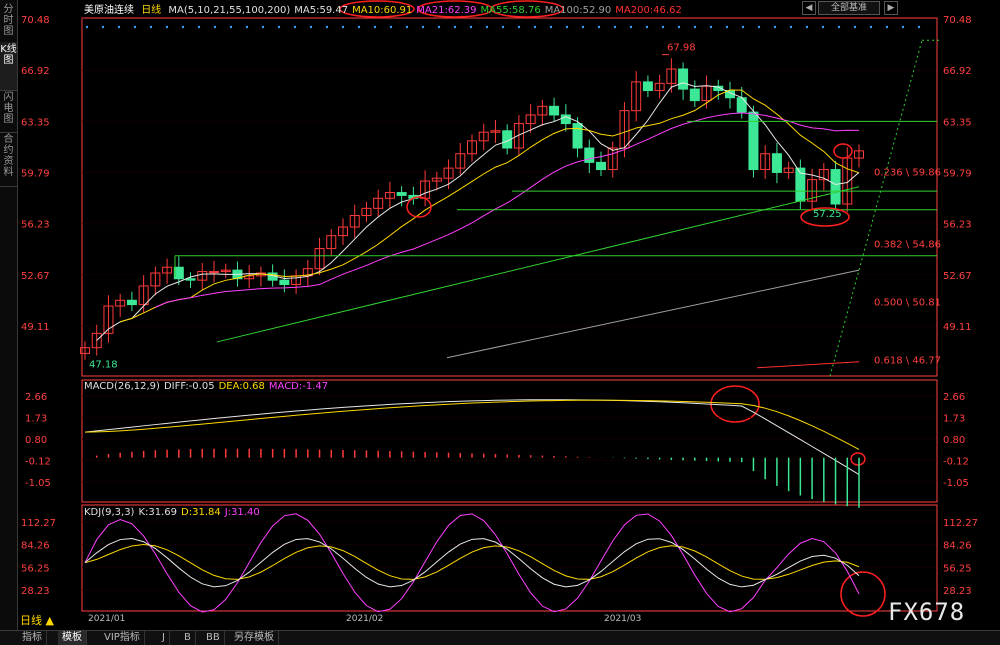 This screenshot has height=645, width=1000. I want to click on macd-tick-right: 2.66, so click(954, 397).